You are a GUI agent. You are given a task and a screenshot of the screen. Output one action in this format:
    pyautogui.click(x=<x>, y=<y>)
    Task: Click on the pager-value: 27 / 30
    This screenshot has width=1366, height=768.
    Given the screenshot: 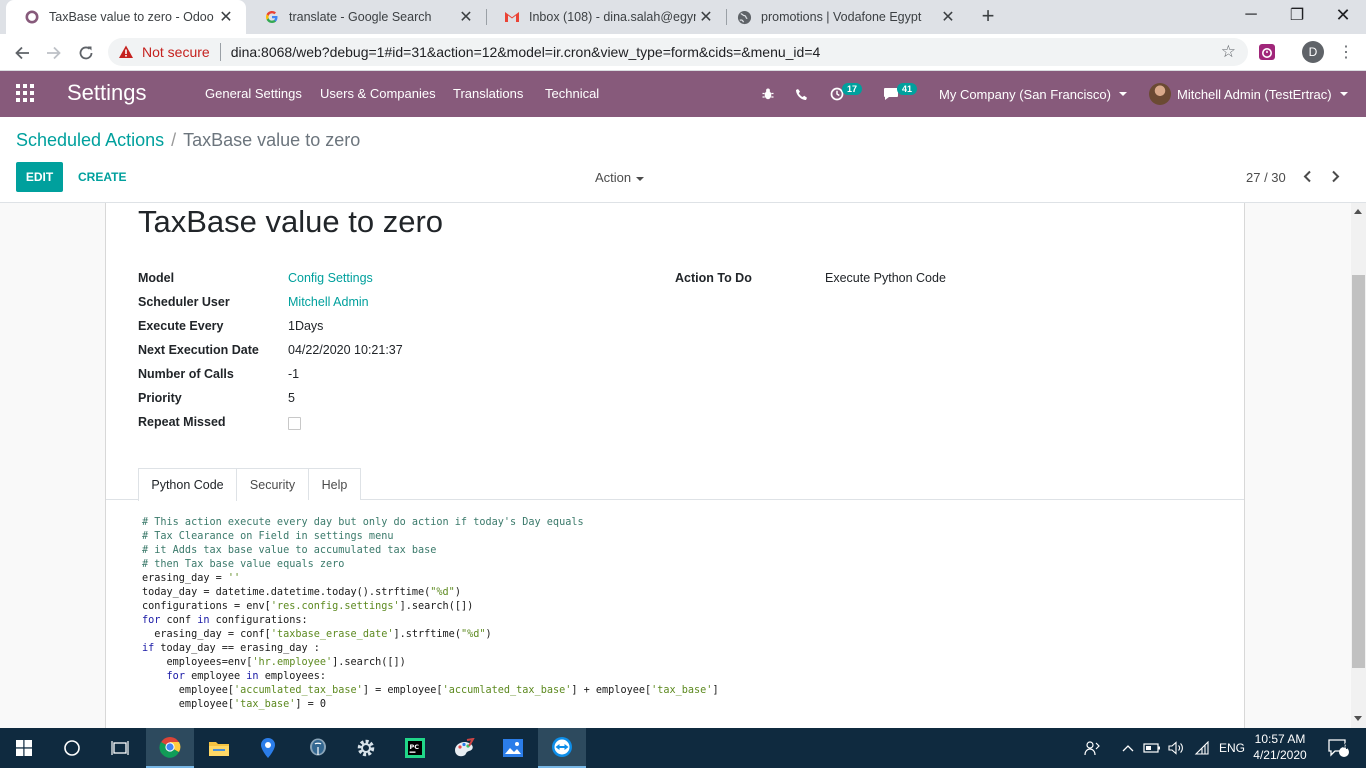 What is the action you would take?
    pyautogui.click(x=1266, y=177)
    